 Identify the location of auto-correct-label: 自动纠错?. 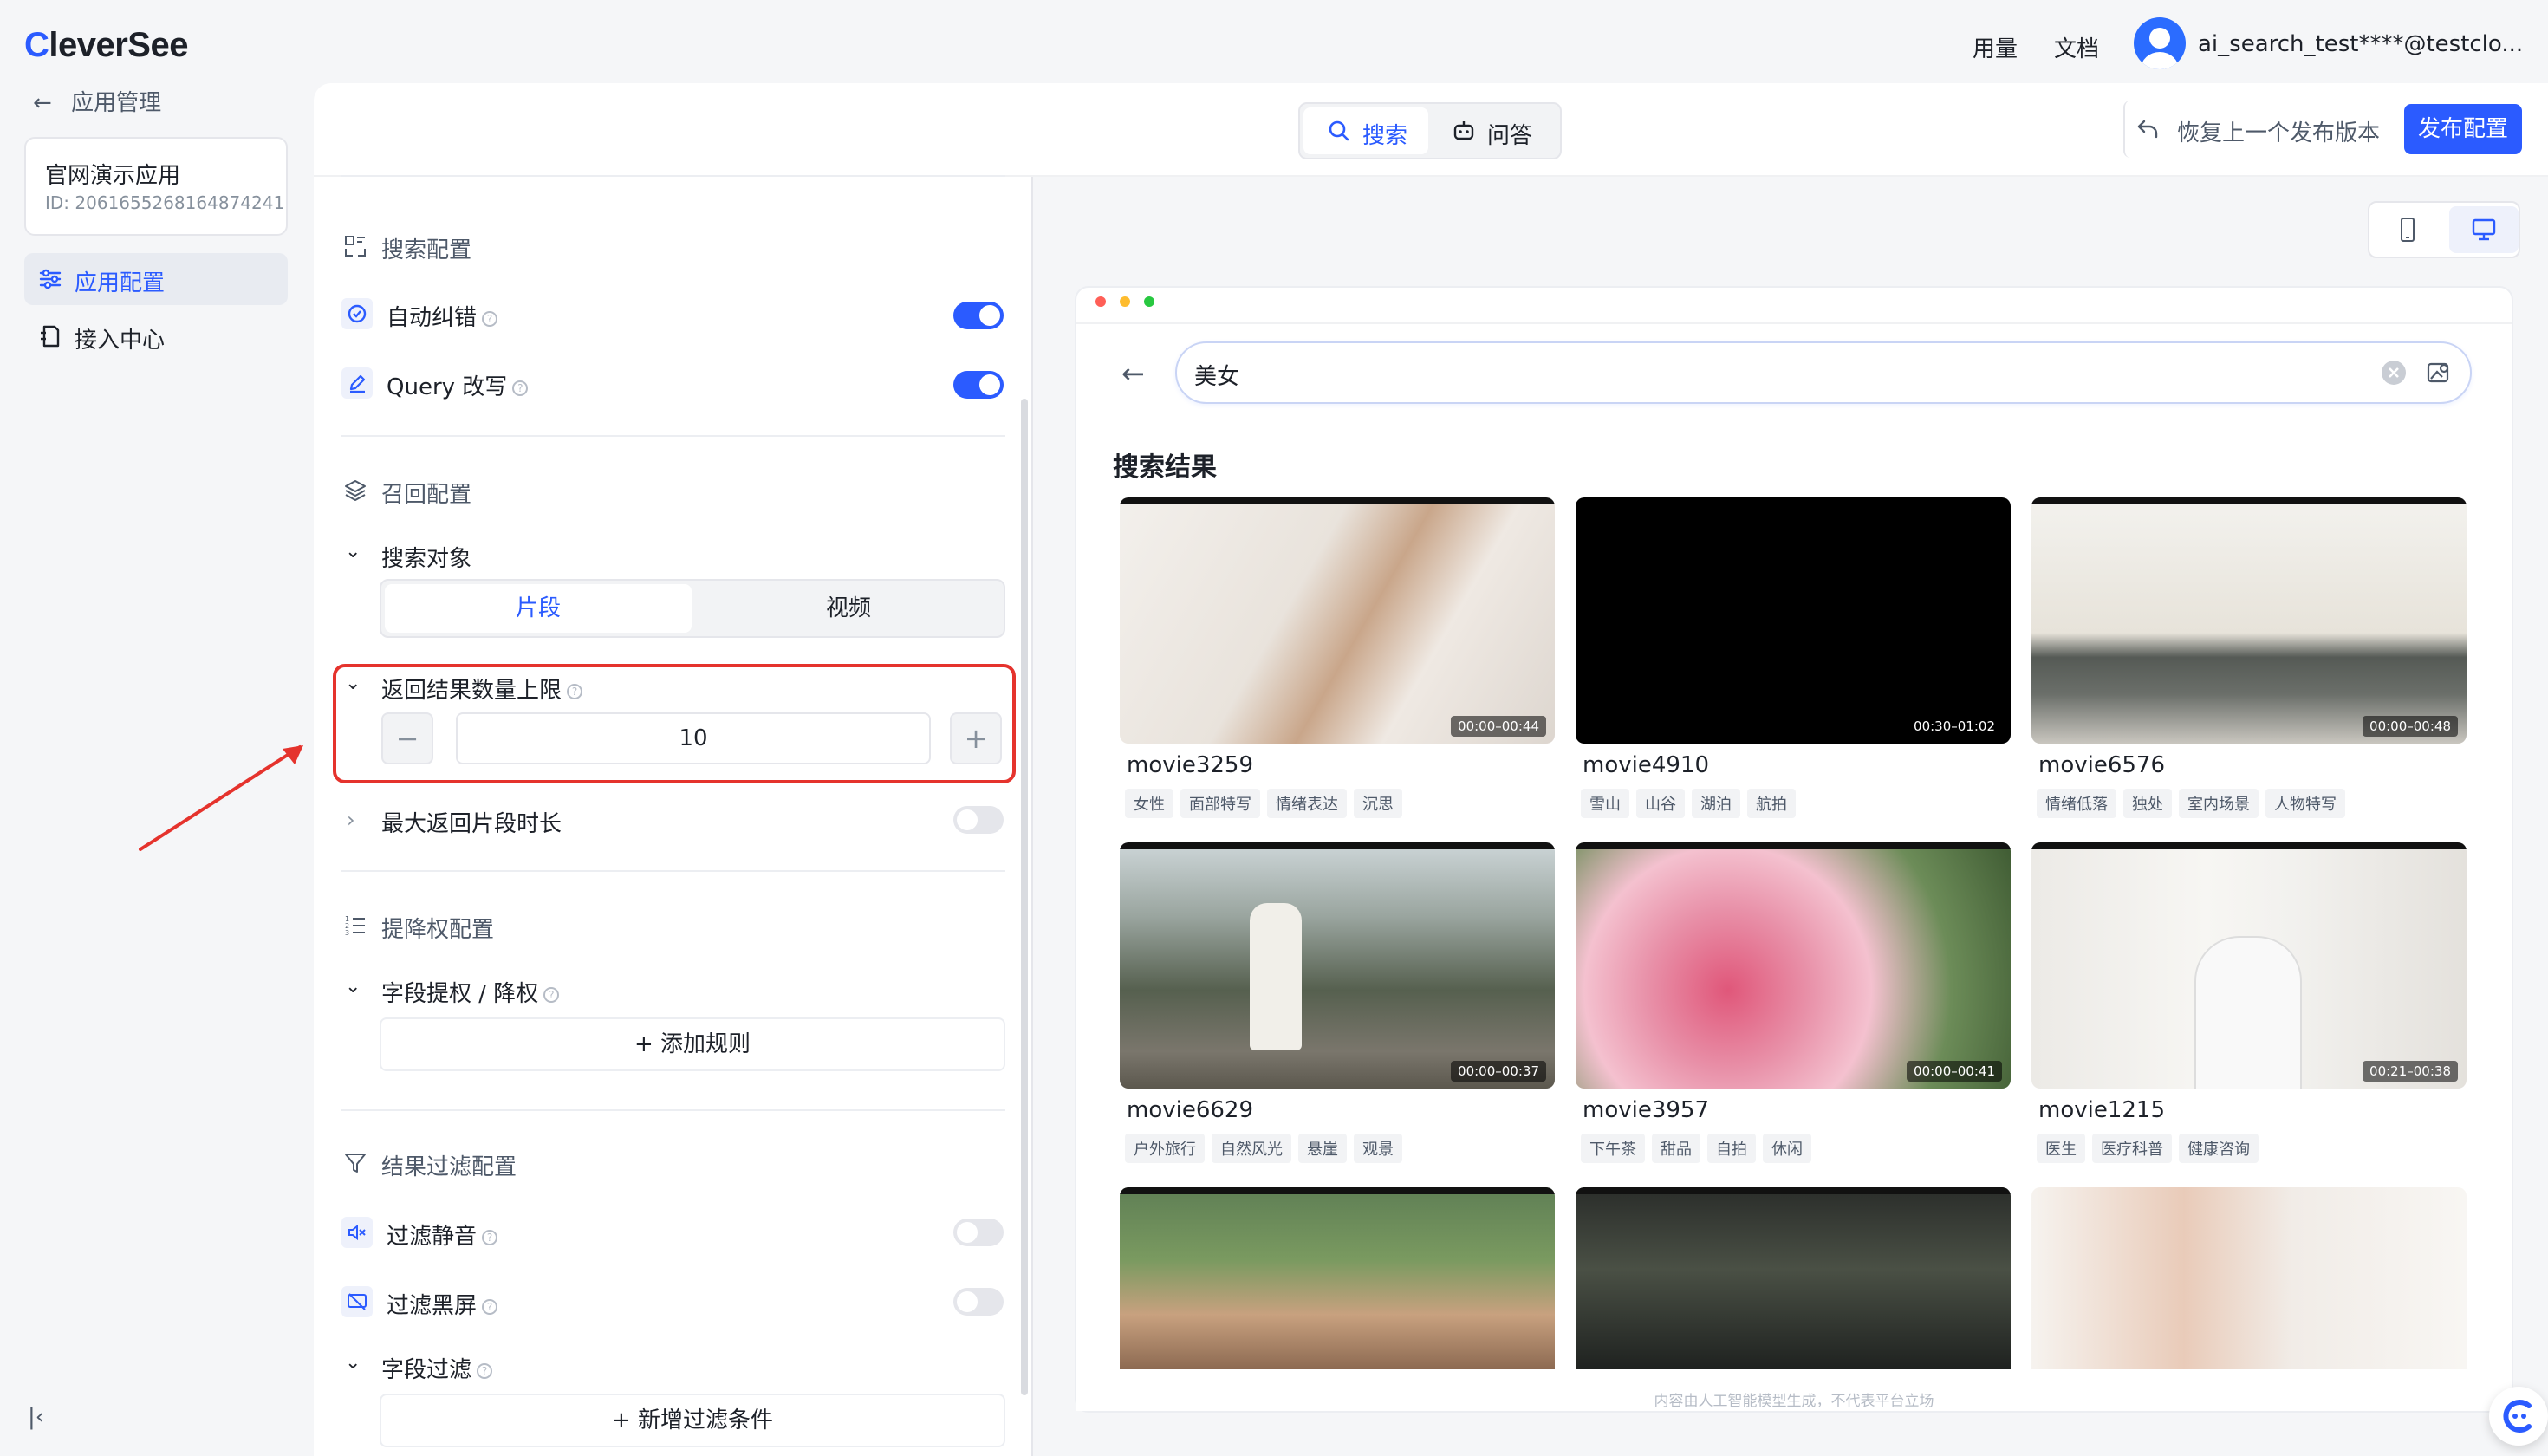
(442, 316).